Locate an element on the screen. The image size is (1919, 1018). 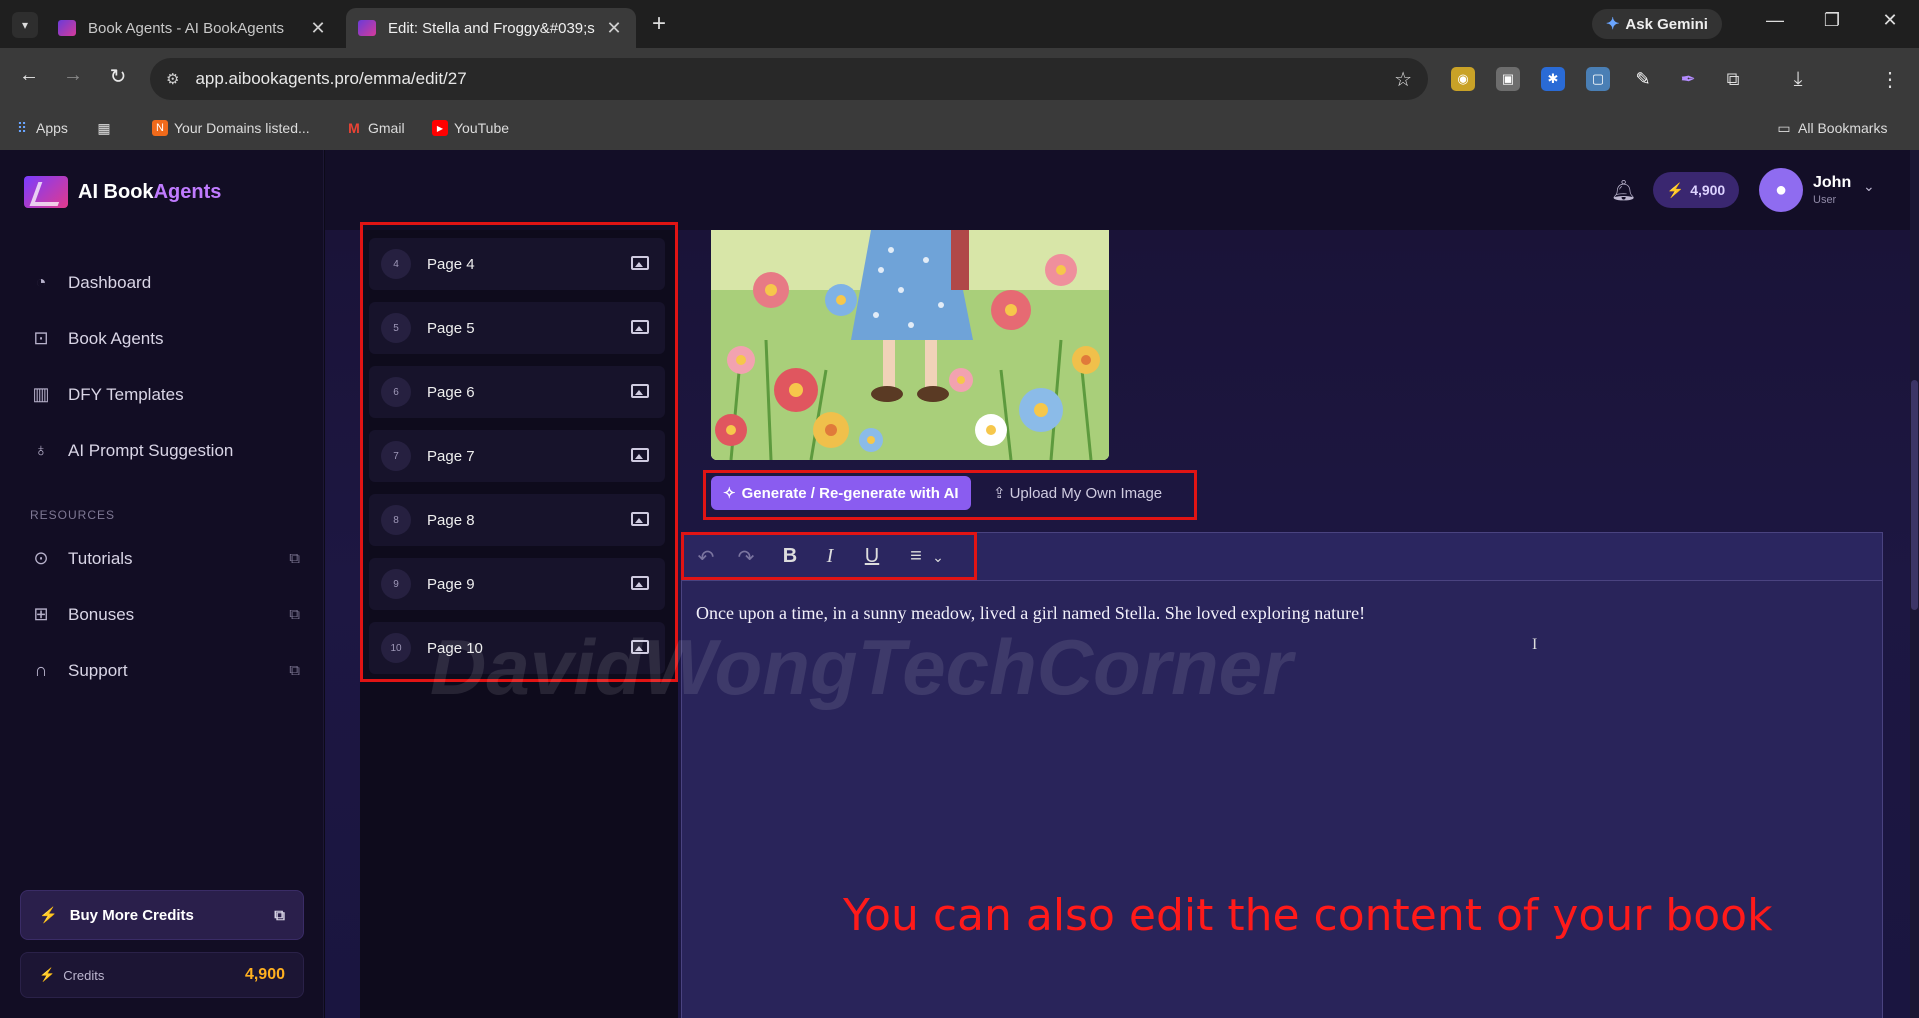
play-circle-icon: ⊙ is located at coordinates (41, 558).